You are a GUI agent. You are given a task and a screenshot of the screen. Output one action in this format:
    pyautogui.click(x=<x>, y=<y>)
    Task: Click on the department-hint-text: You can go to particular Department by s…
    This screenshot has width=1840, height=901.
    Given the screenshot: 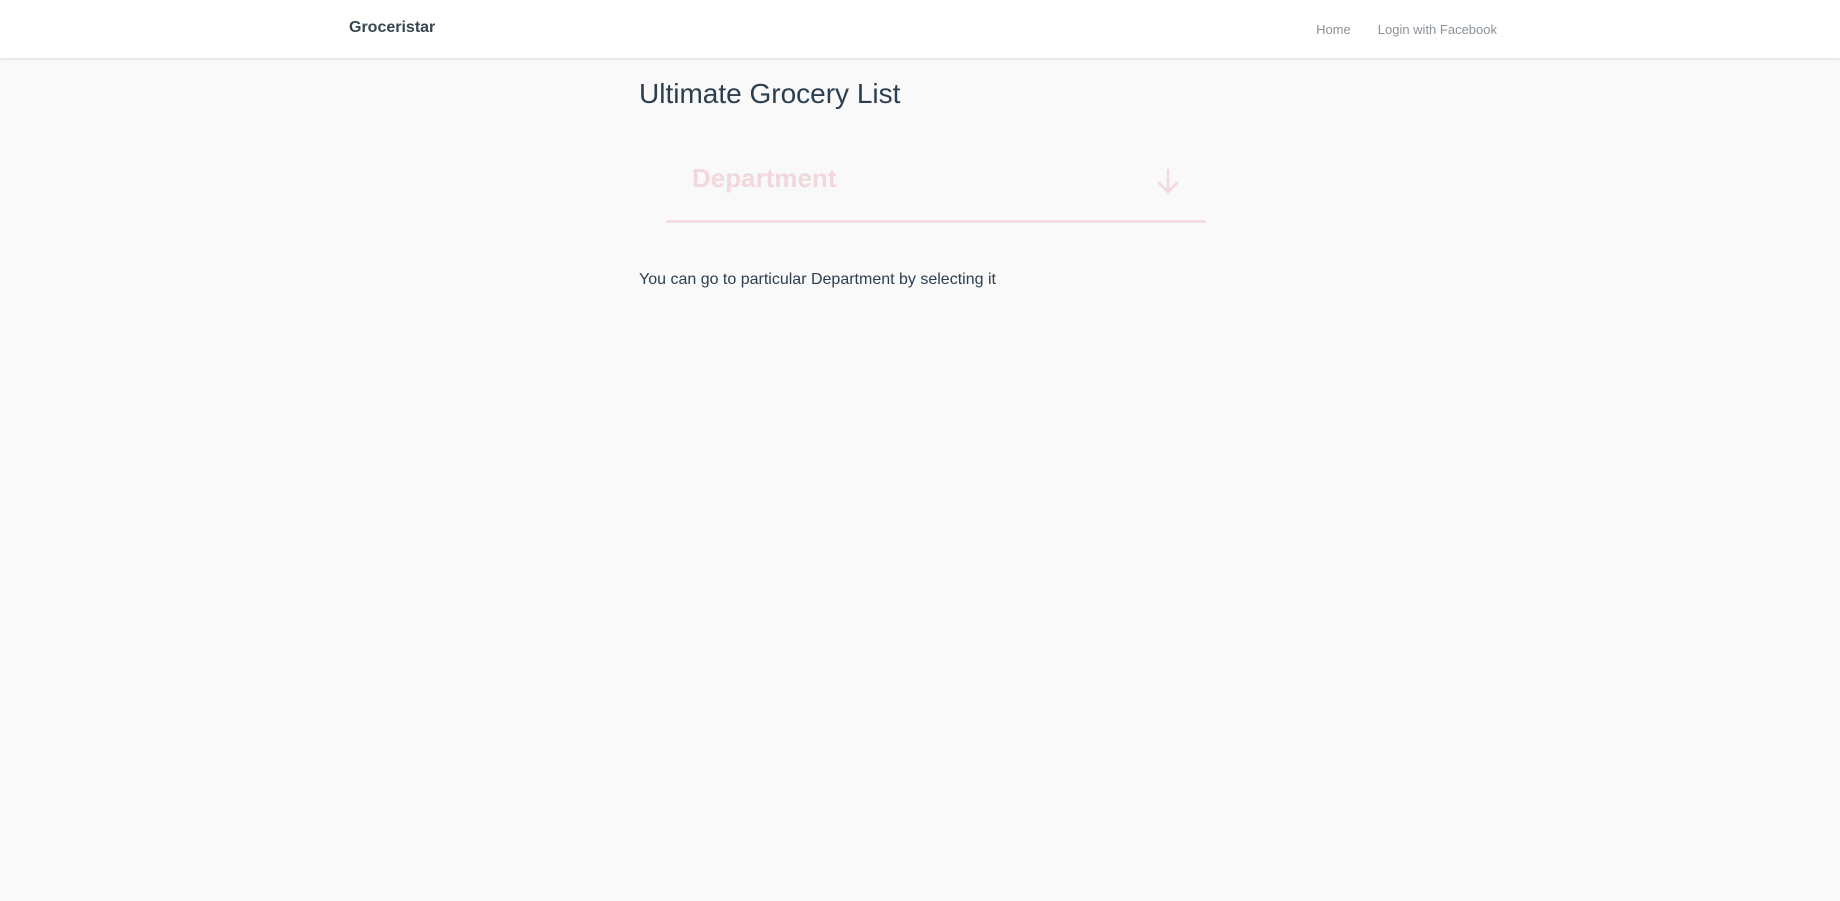 What is the action you would take?
    pyautogui.click(x=817, y=279)
    